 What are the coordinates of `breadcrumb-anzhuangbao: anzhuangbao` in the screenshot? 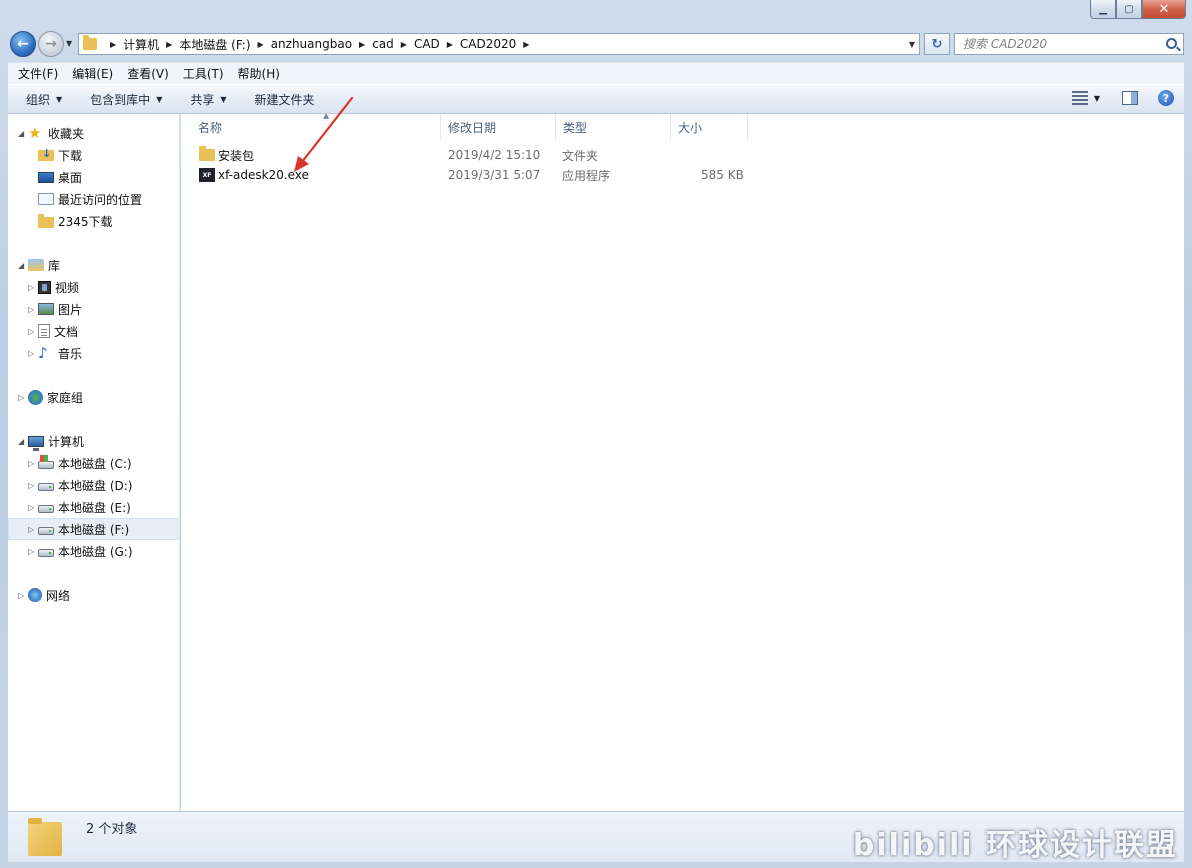 It's located at (311, 44).